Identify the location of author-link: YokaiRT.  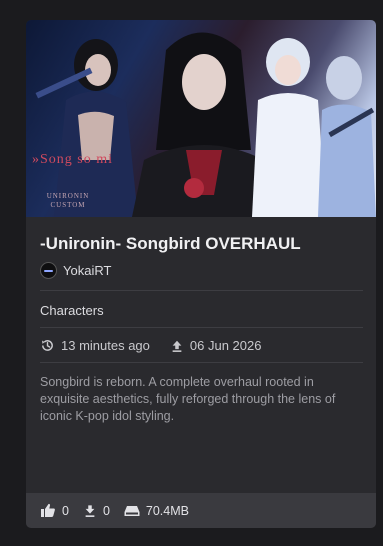
(75, 270).